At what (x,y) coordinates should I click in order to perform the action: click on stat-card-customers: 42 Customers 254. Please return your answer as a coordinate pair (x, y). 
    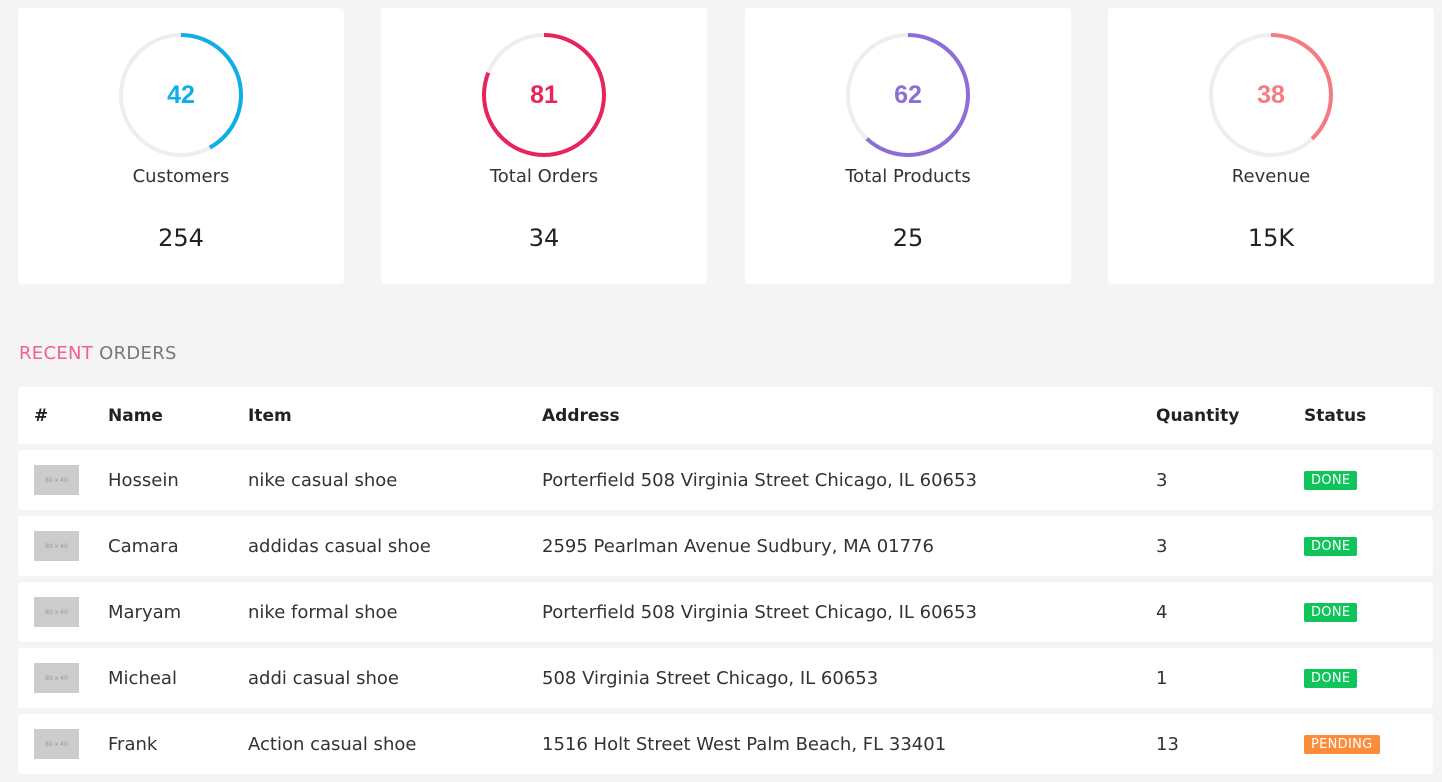
    Looking at the image, I should click on (181, 146).